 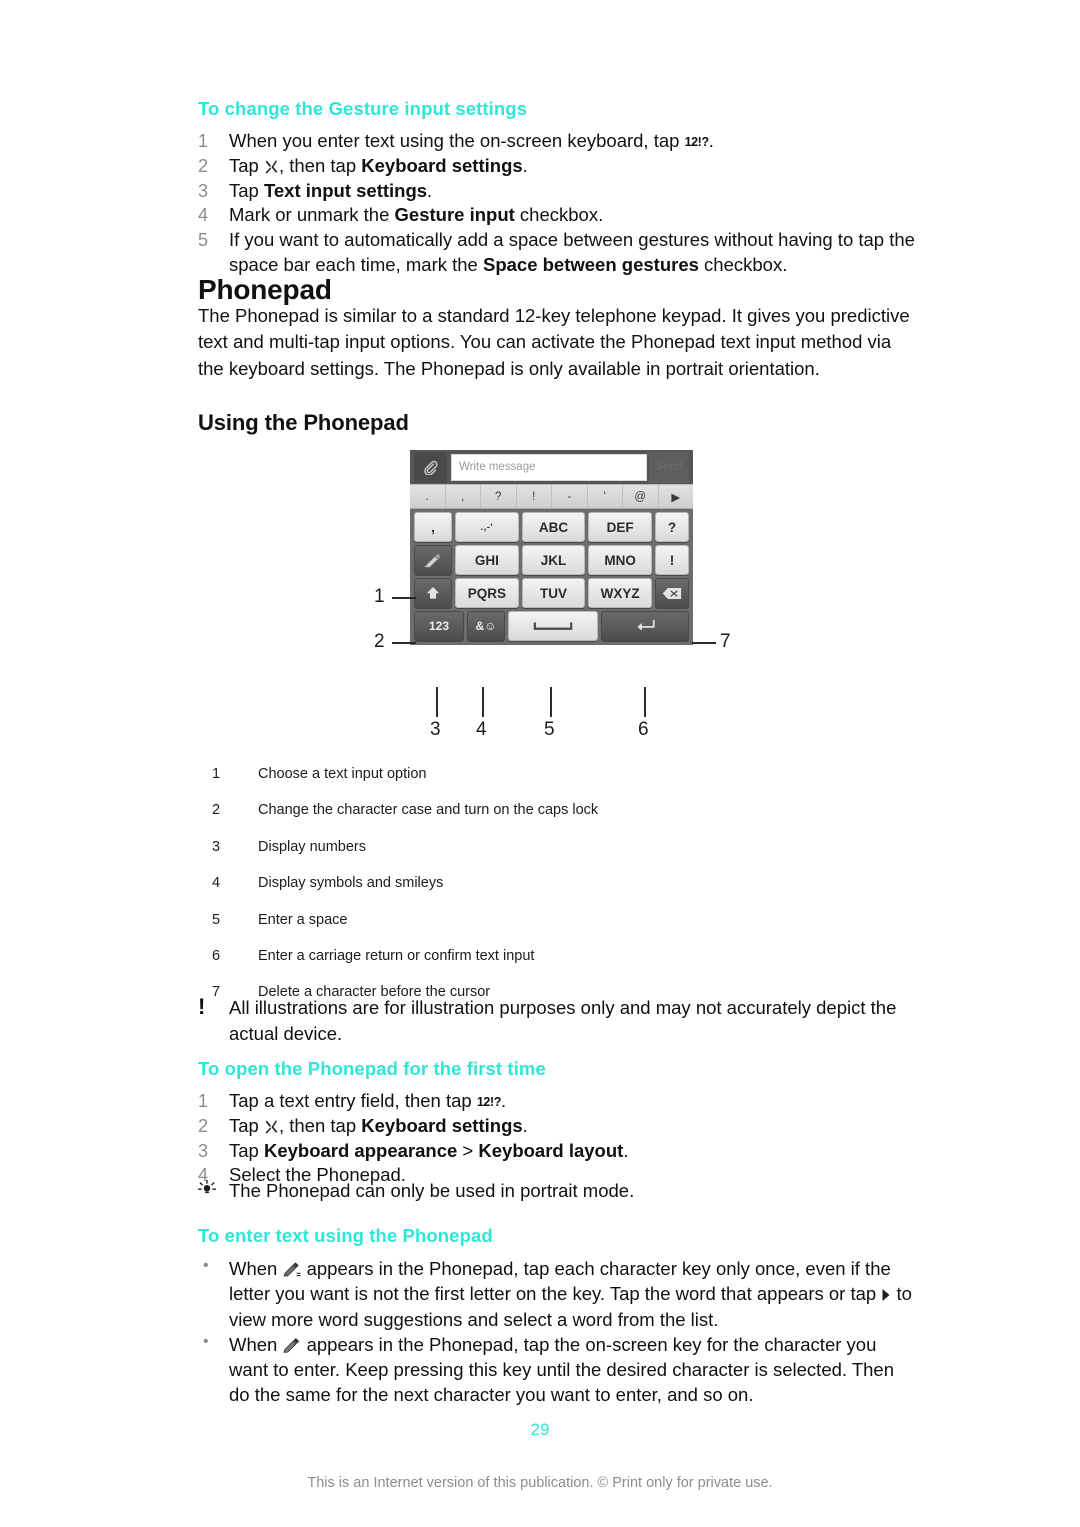 I want to click on gesture-step-3: Tap Text input settings., so click(x=558, y=191).